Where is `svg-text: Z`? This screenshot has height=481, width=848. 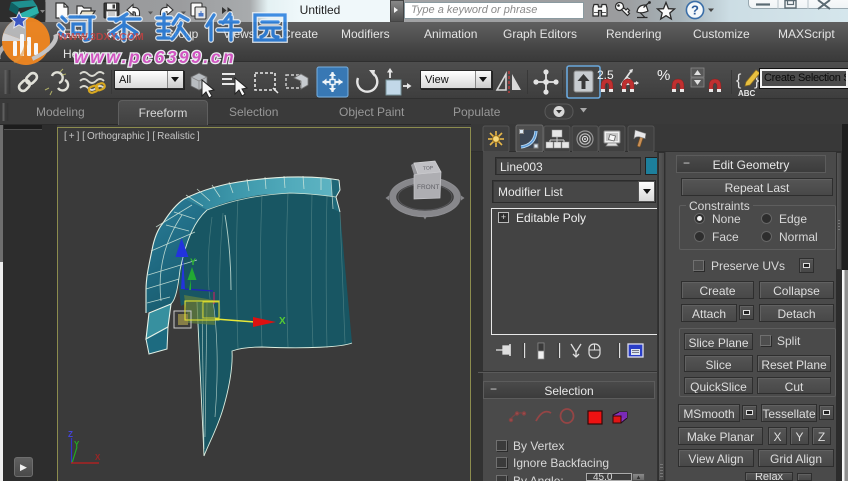 svg-text: Z is located at coordinates (70, 434).